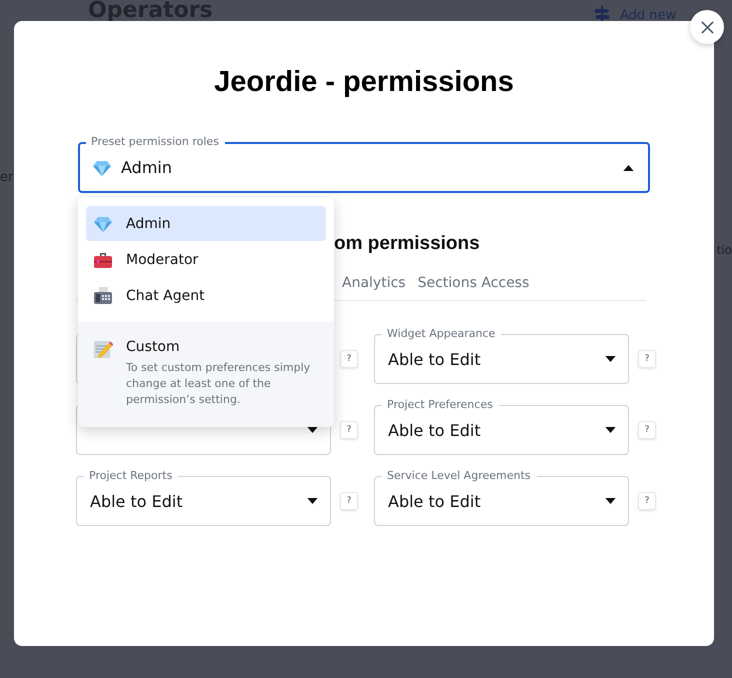 The height and width of the screenshot is (678, 732). I want to click on menu-item: Chat Agent, so click(206, 295).